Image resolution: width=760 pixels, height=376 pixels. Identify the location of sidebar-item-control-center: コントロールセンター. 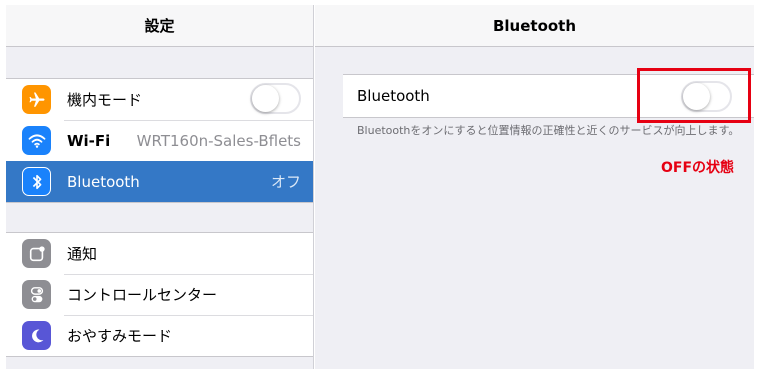
(159, 294).